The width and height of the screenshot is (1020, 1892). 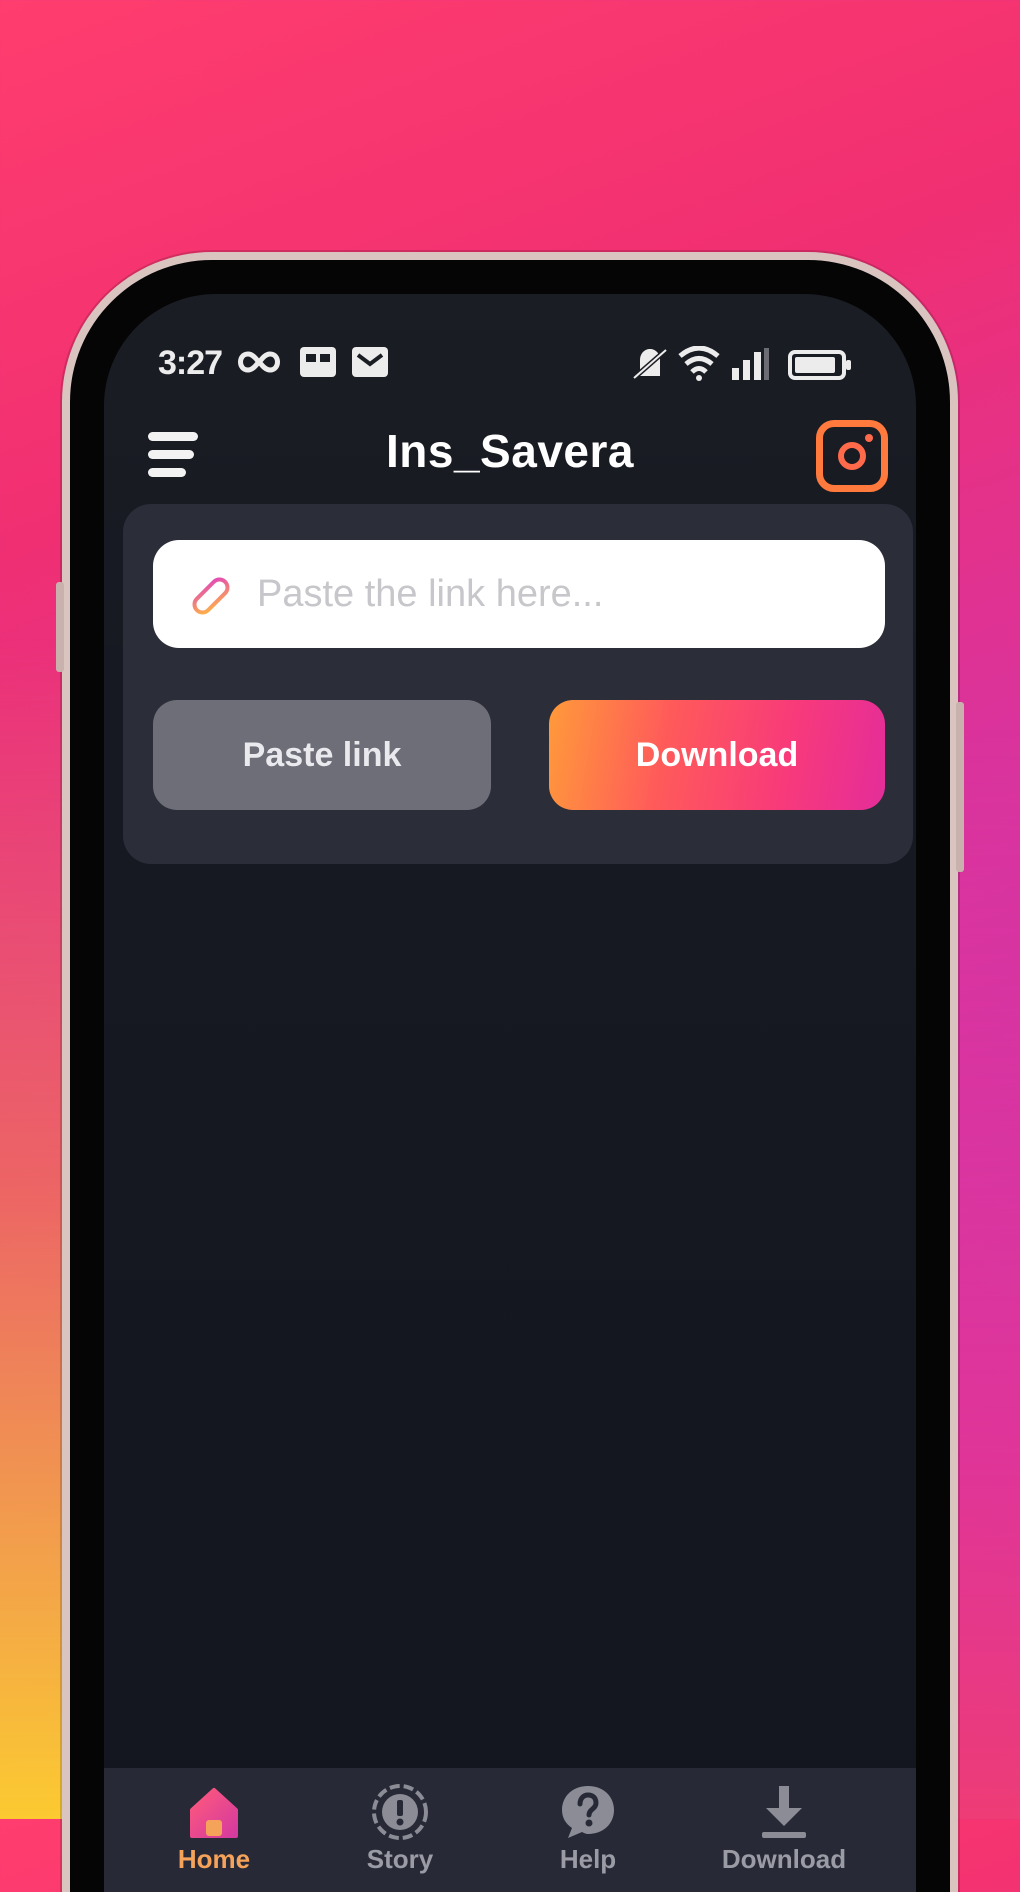 I want to click on nav-item-home: Home, so click(x=214, y=1837).